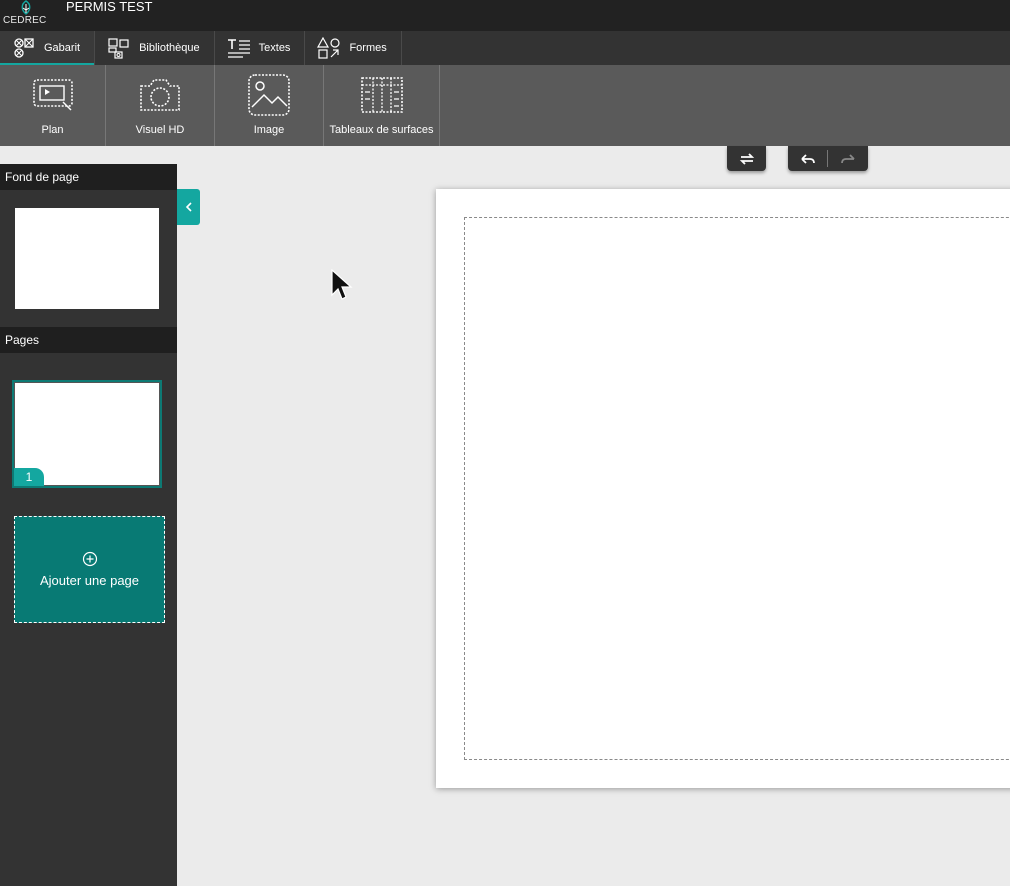  I want to click on tab-formes-label: Formes, so click(368, 48).